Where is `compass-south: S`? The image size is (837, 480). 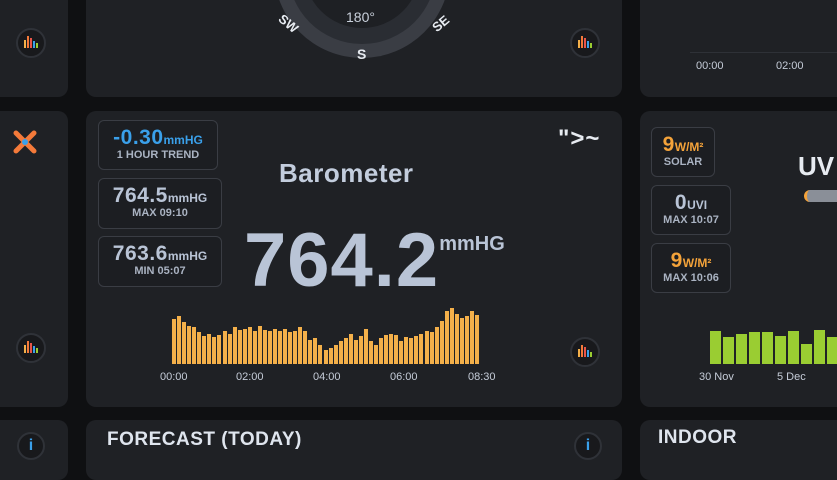 compass-south: S is located at coordinates (362, 54).